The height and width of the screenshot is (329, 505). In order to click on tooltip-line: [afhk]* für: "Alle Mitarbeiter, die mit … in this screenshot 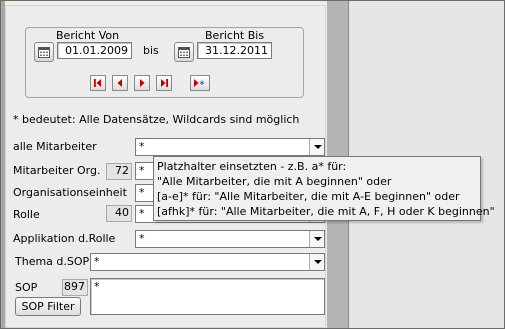, I will do `click(326, 211)`.